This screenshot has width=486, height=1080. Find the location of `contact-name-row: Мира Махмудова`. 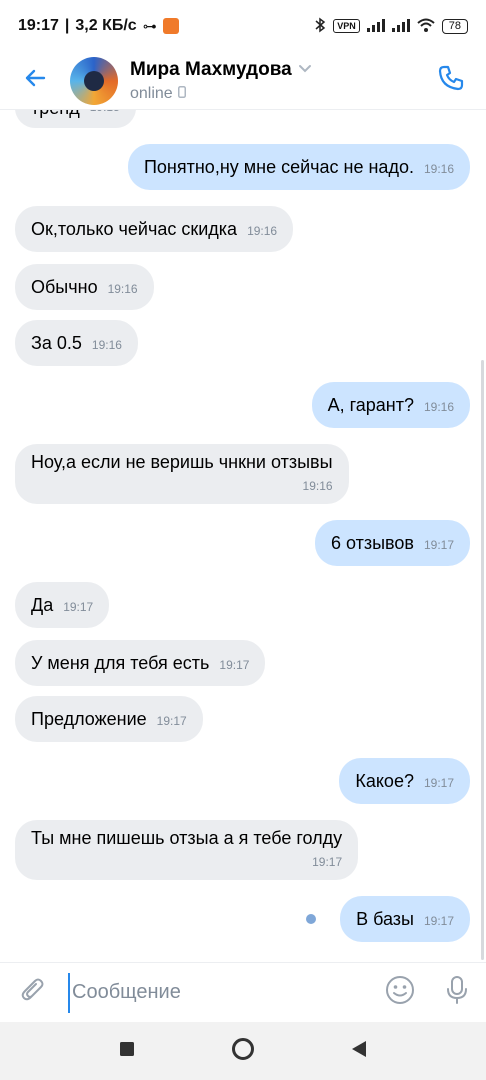

contact-name-row: Мира Махмудова is located at coordinates (221, 70).